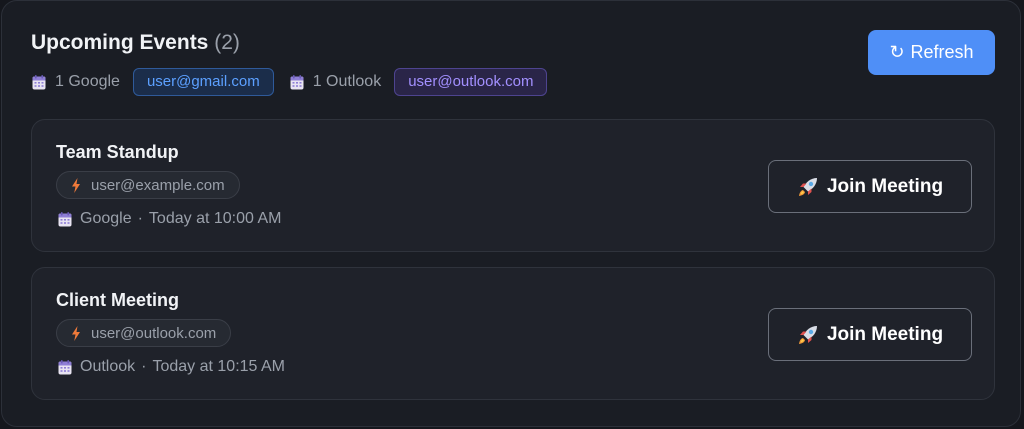  Describe the element at coordinates (215, 218) in the screenshot. I see `event-time: Today at 10:00 AM` at that location.